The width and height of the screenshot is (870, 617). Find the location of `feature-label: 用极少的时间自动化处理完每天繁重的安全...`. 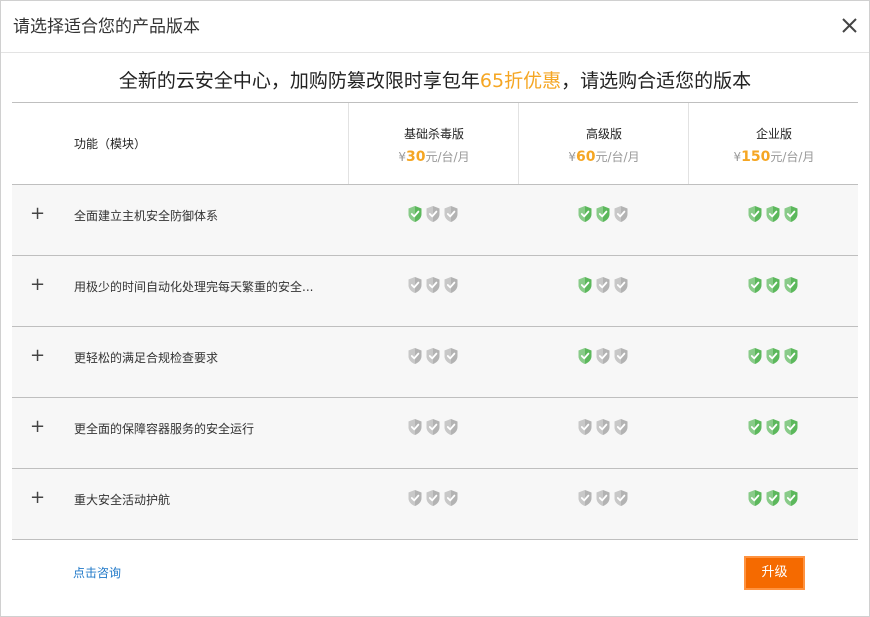

feature-label: 用极少的时间自动化处理完每天繁重的安全... is located at coordinates (194, 287).